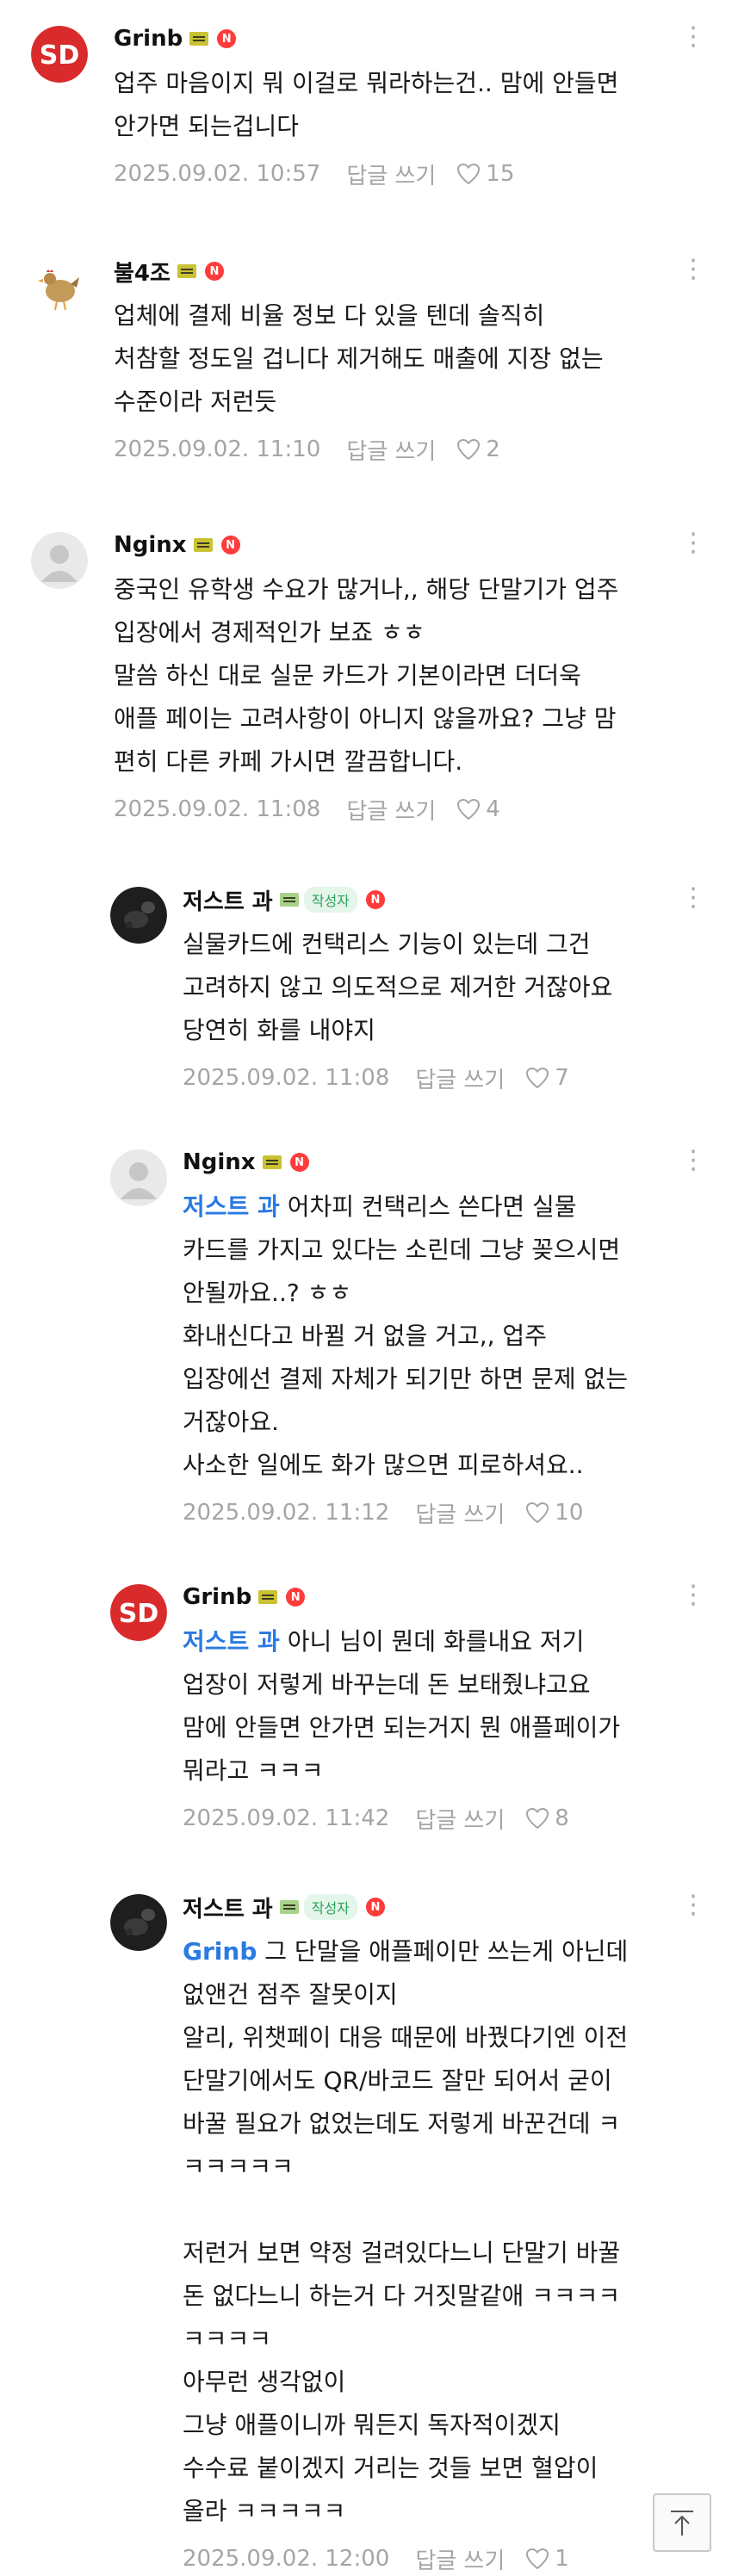  Describe the element at coordinates (220, 1952) in the screenshot. I see `mention-link: Grinb` at that location.